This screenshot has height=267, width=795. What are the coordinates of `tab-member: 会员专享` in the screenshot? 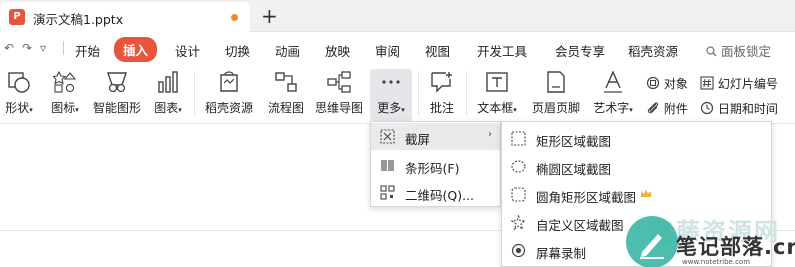 It's located at (580, 50).